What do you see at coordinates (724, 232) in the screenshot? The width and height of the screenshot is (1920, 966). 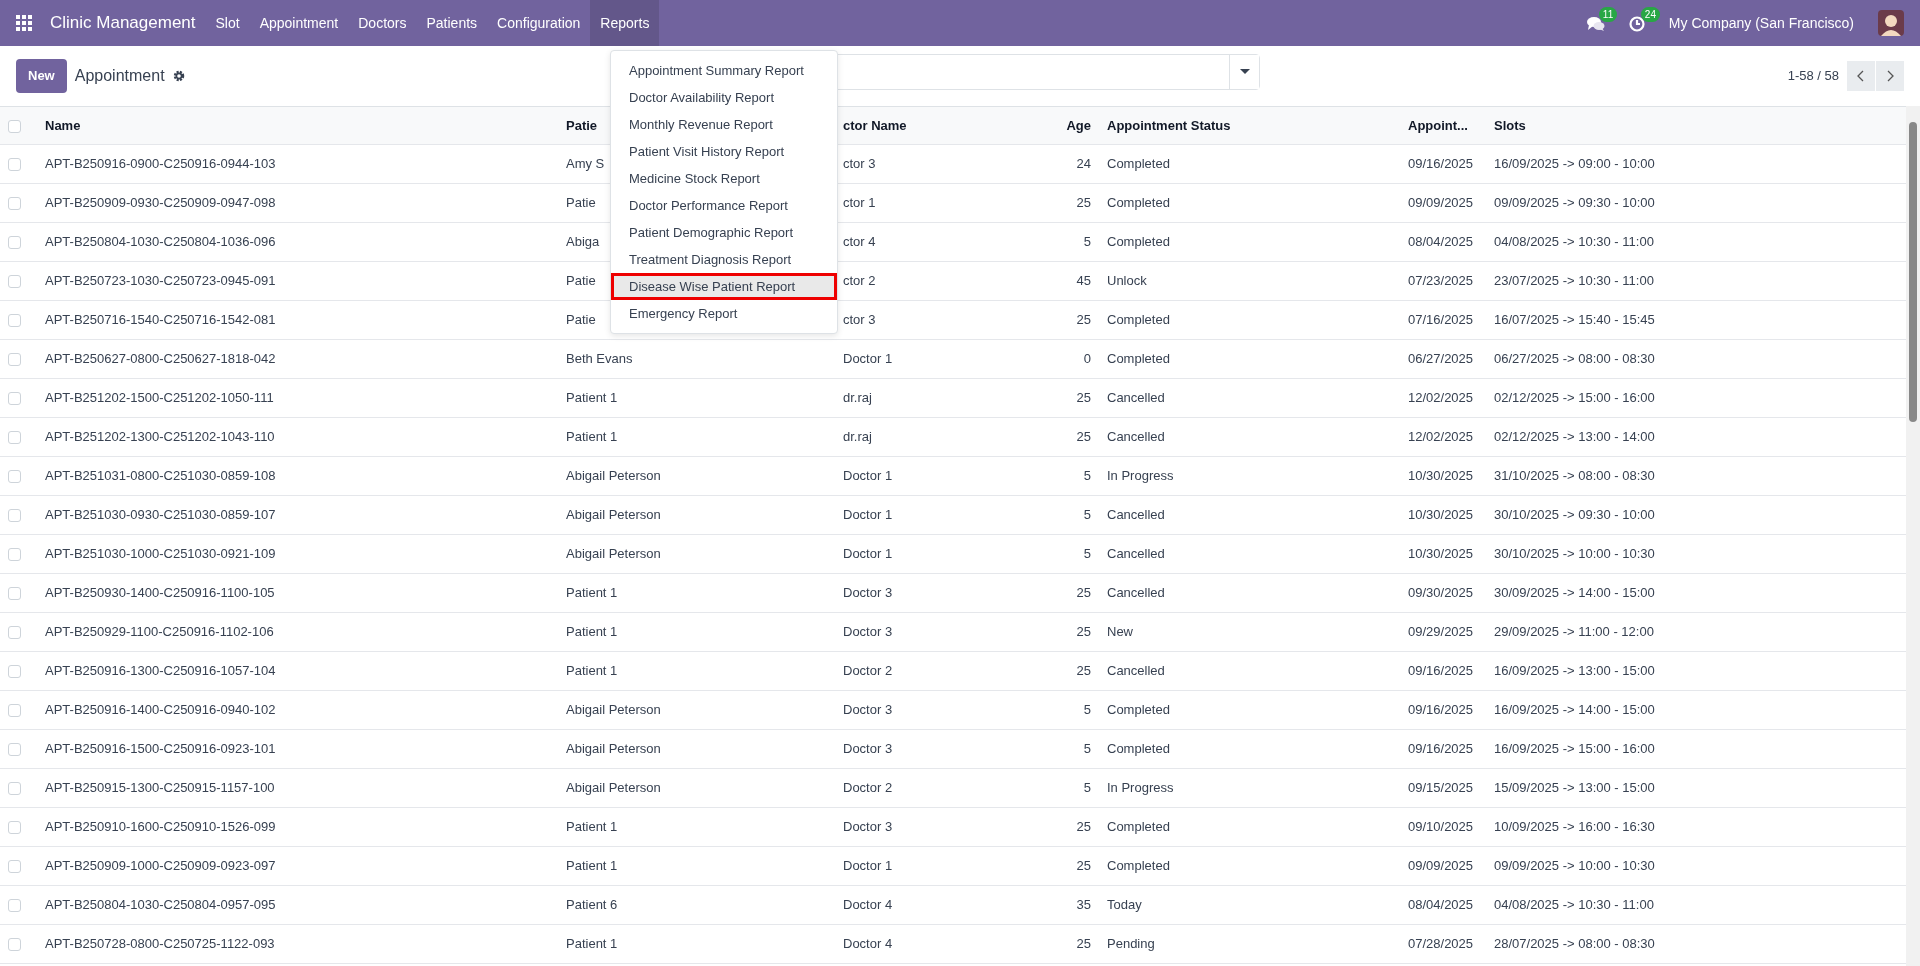 I see `report-menu-item: Patient Demographic Report` at bounding box center [724, 232].